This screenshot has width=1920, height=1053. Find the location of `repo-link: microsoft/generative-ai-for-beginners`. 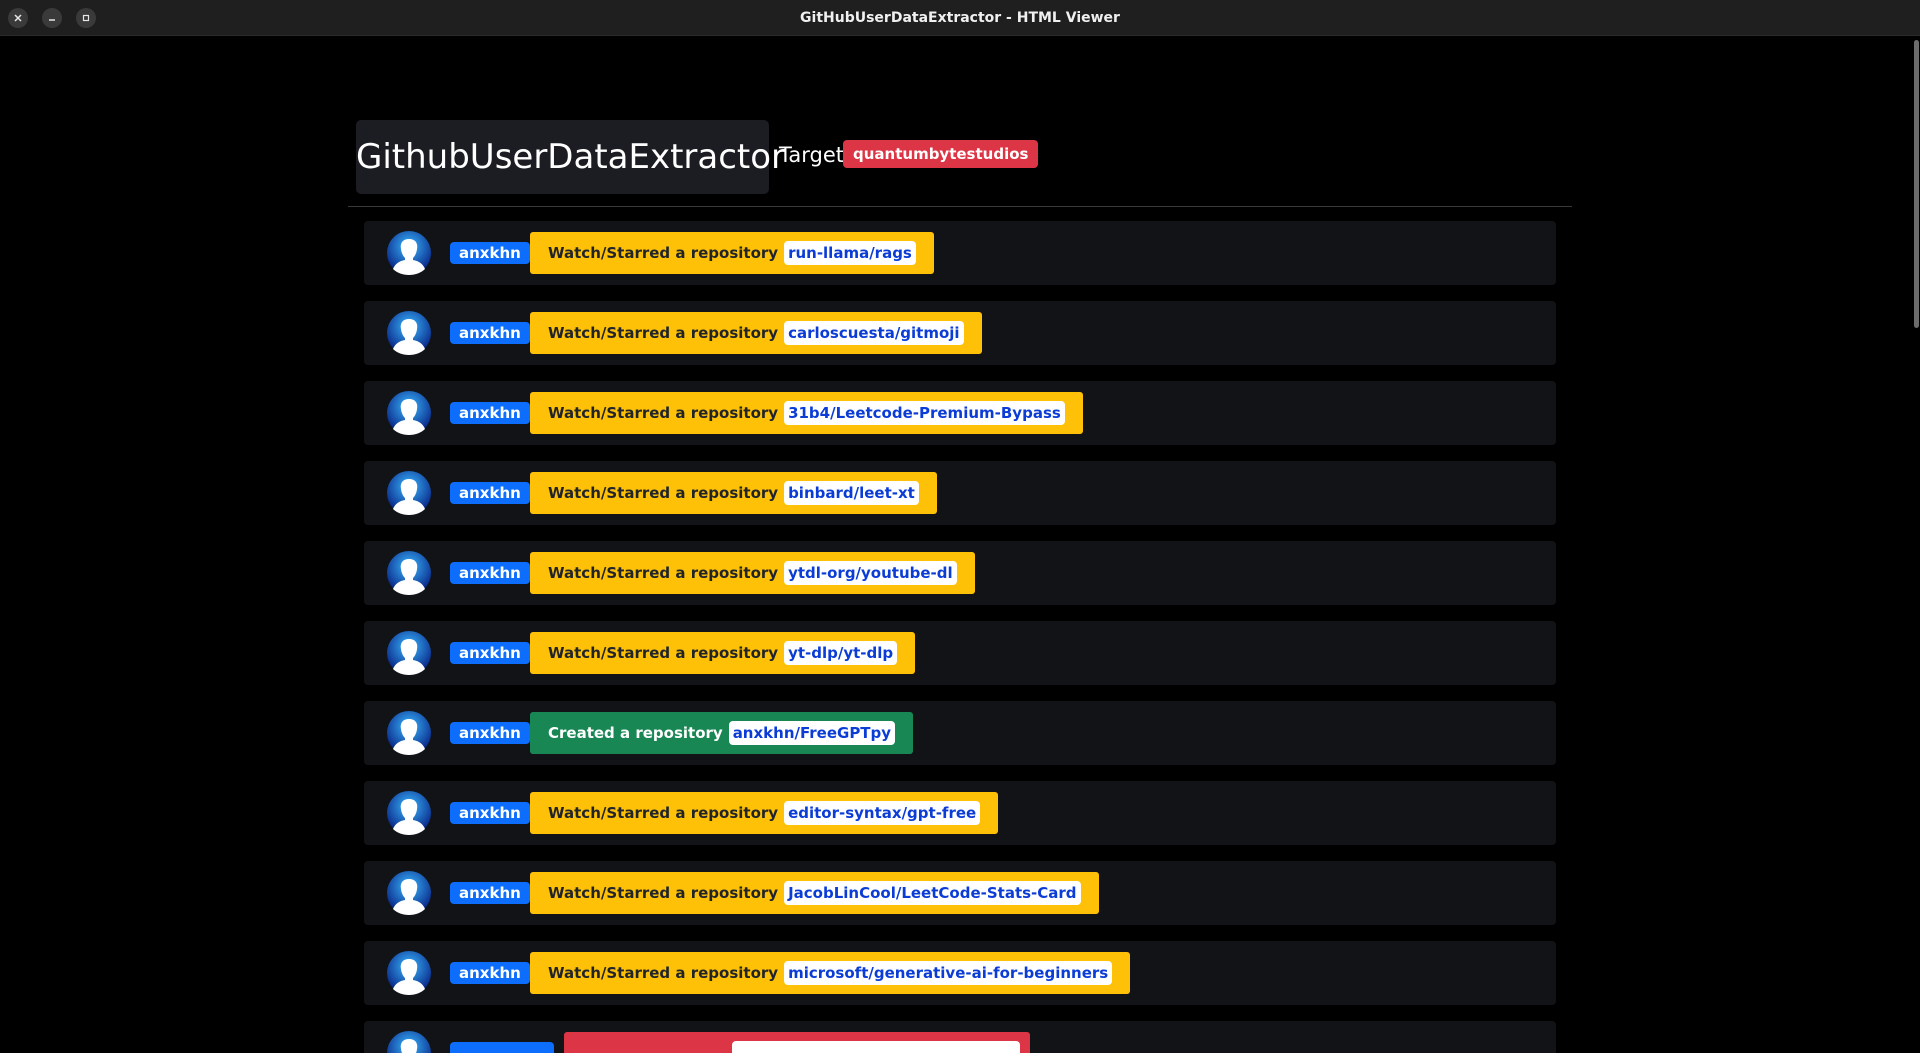

repo-link: microsoft/generative-ai-for-beginners is located at coordinates (948, 973).